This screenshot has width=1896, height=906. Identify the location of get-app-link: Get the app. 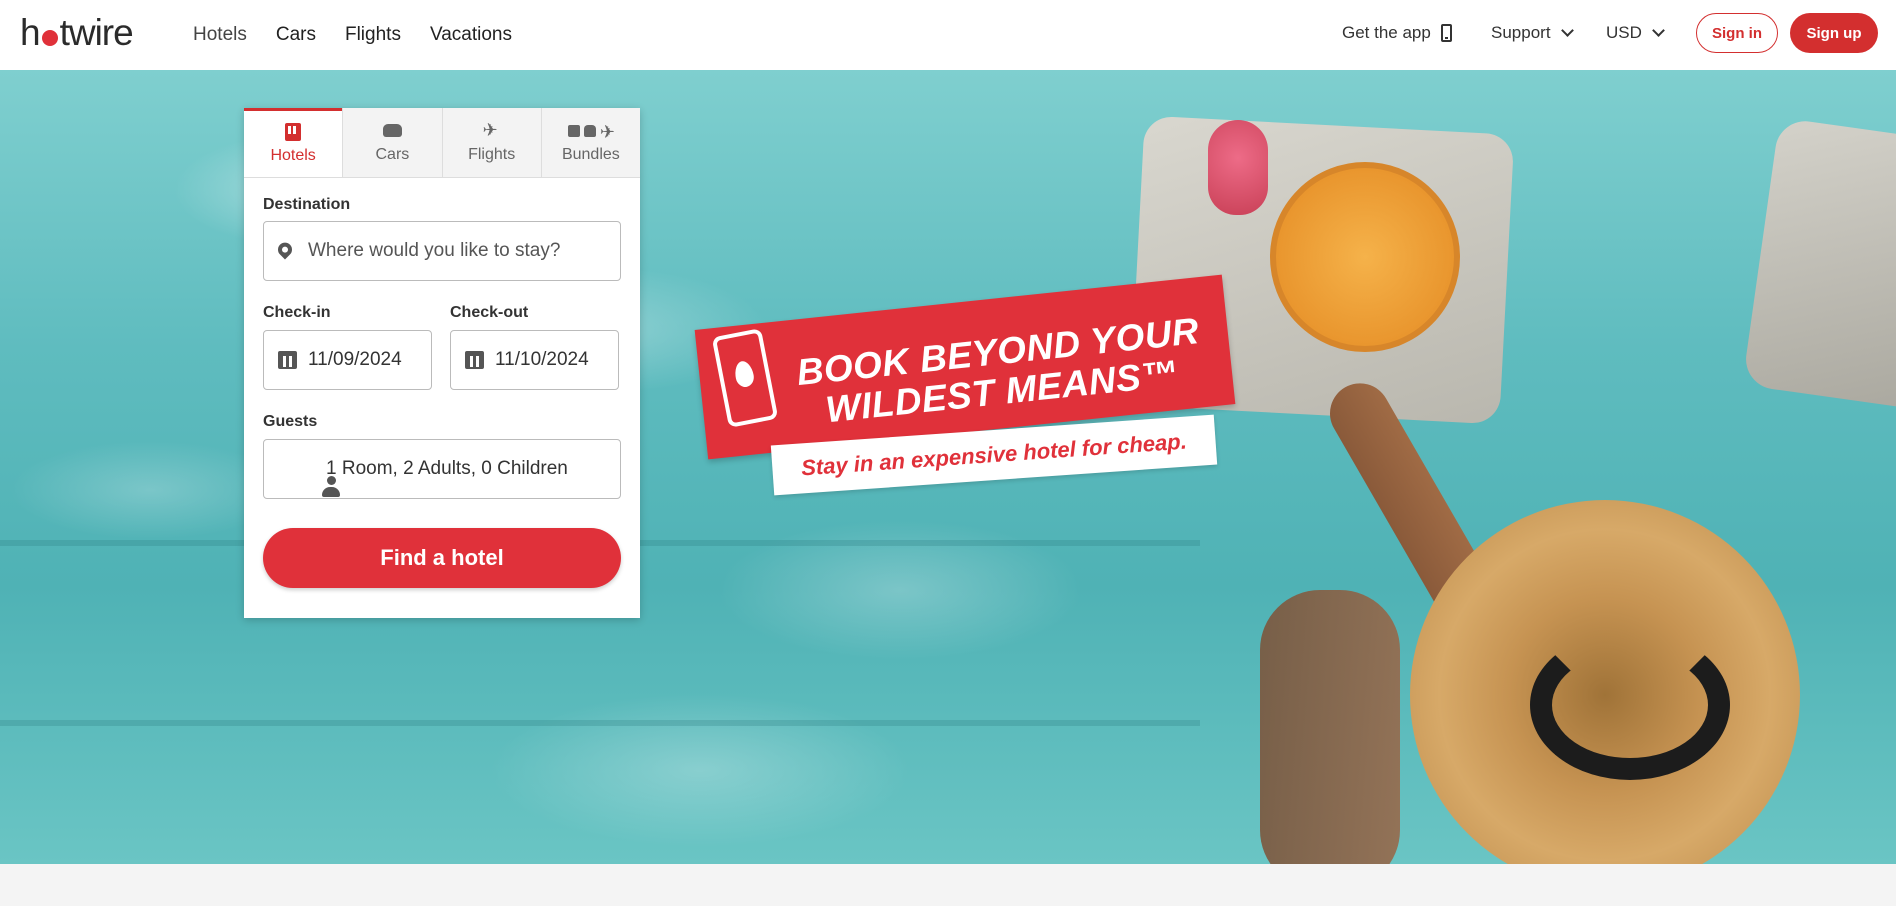
(1397, 33).